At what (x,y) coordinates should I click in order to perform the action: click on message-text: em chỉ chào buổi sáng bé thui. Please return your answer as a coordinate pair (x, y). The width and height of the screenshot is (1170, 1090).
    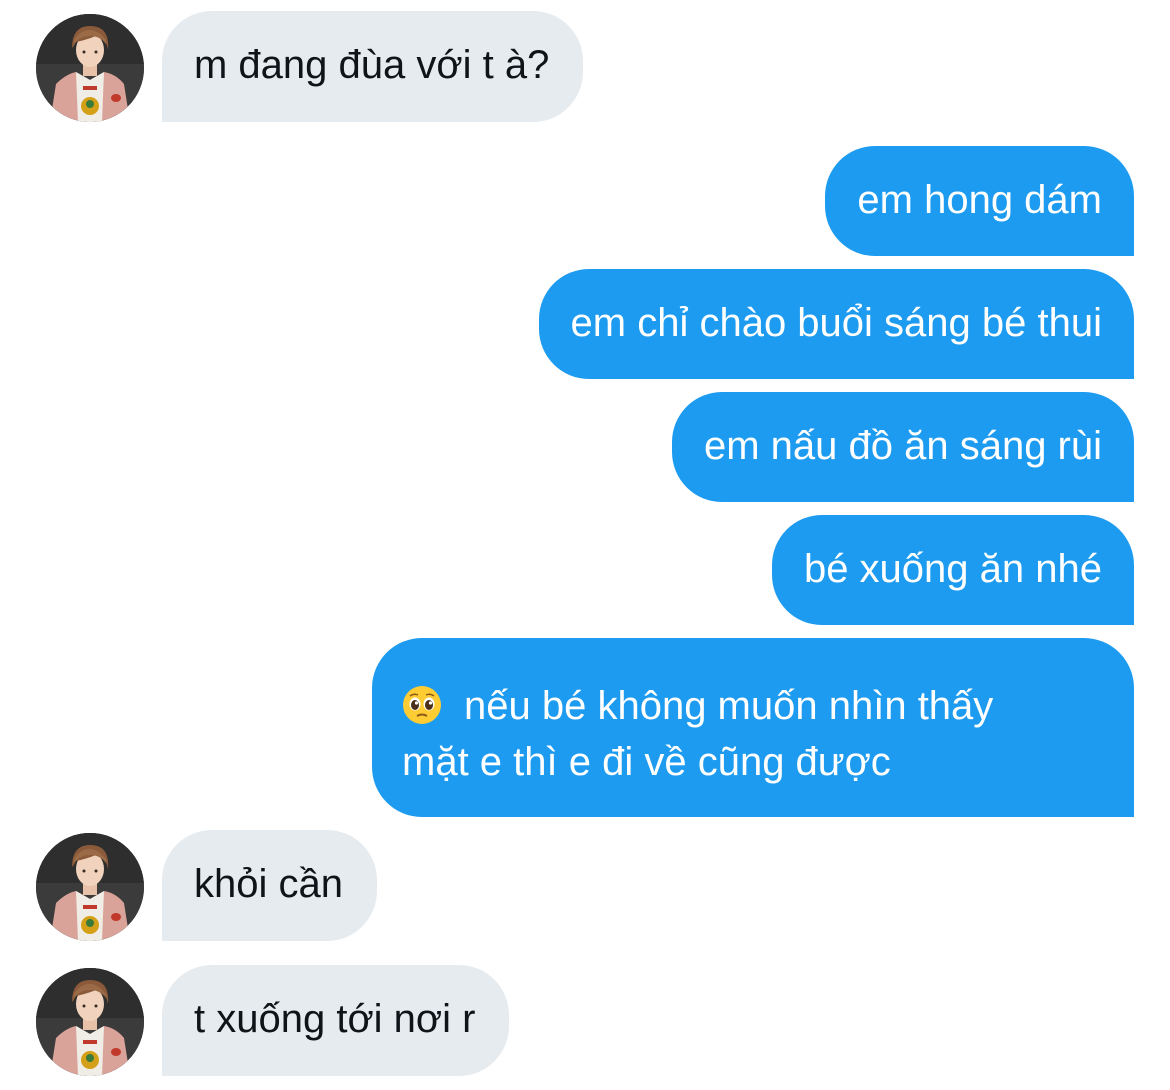
    Looking at the image, I should click on (836, 323).